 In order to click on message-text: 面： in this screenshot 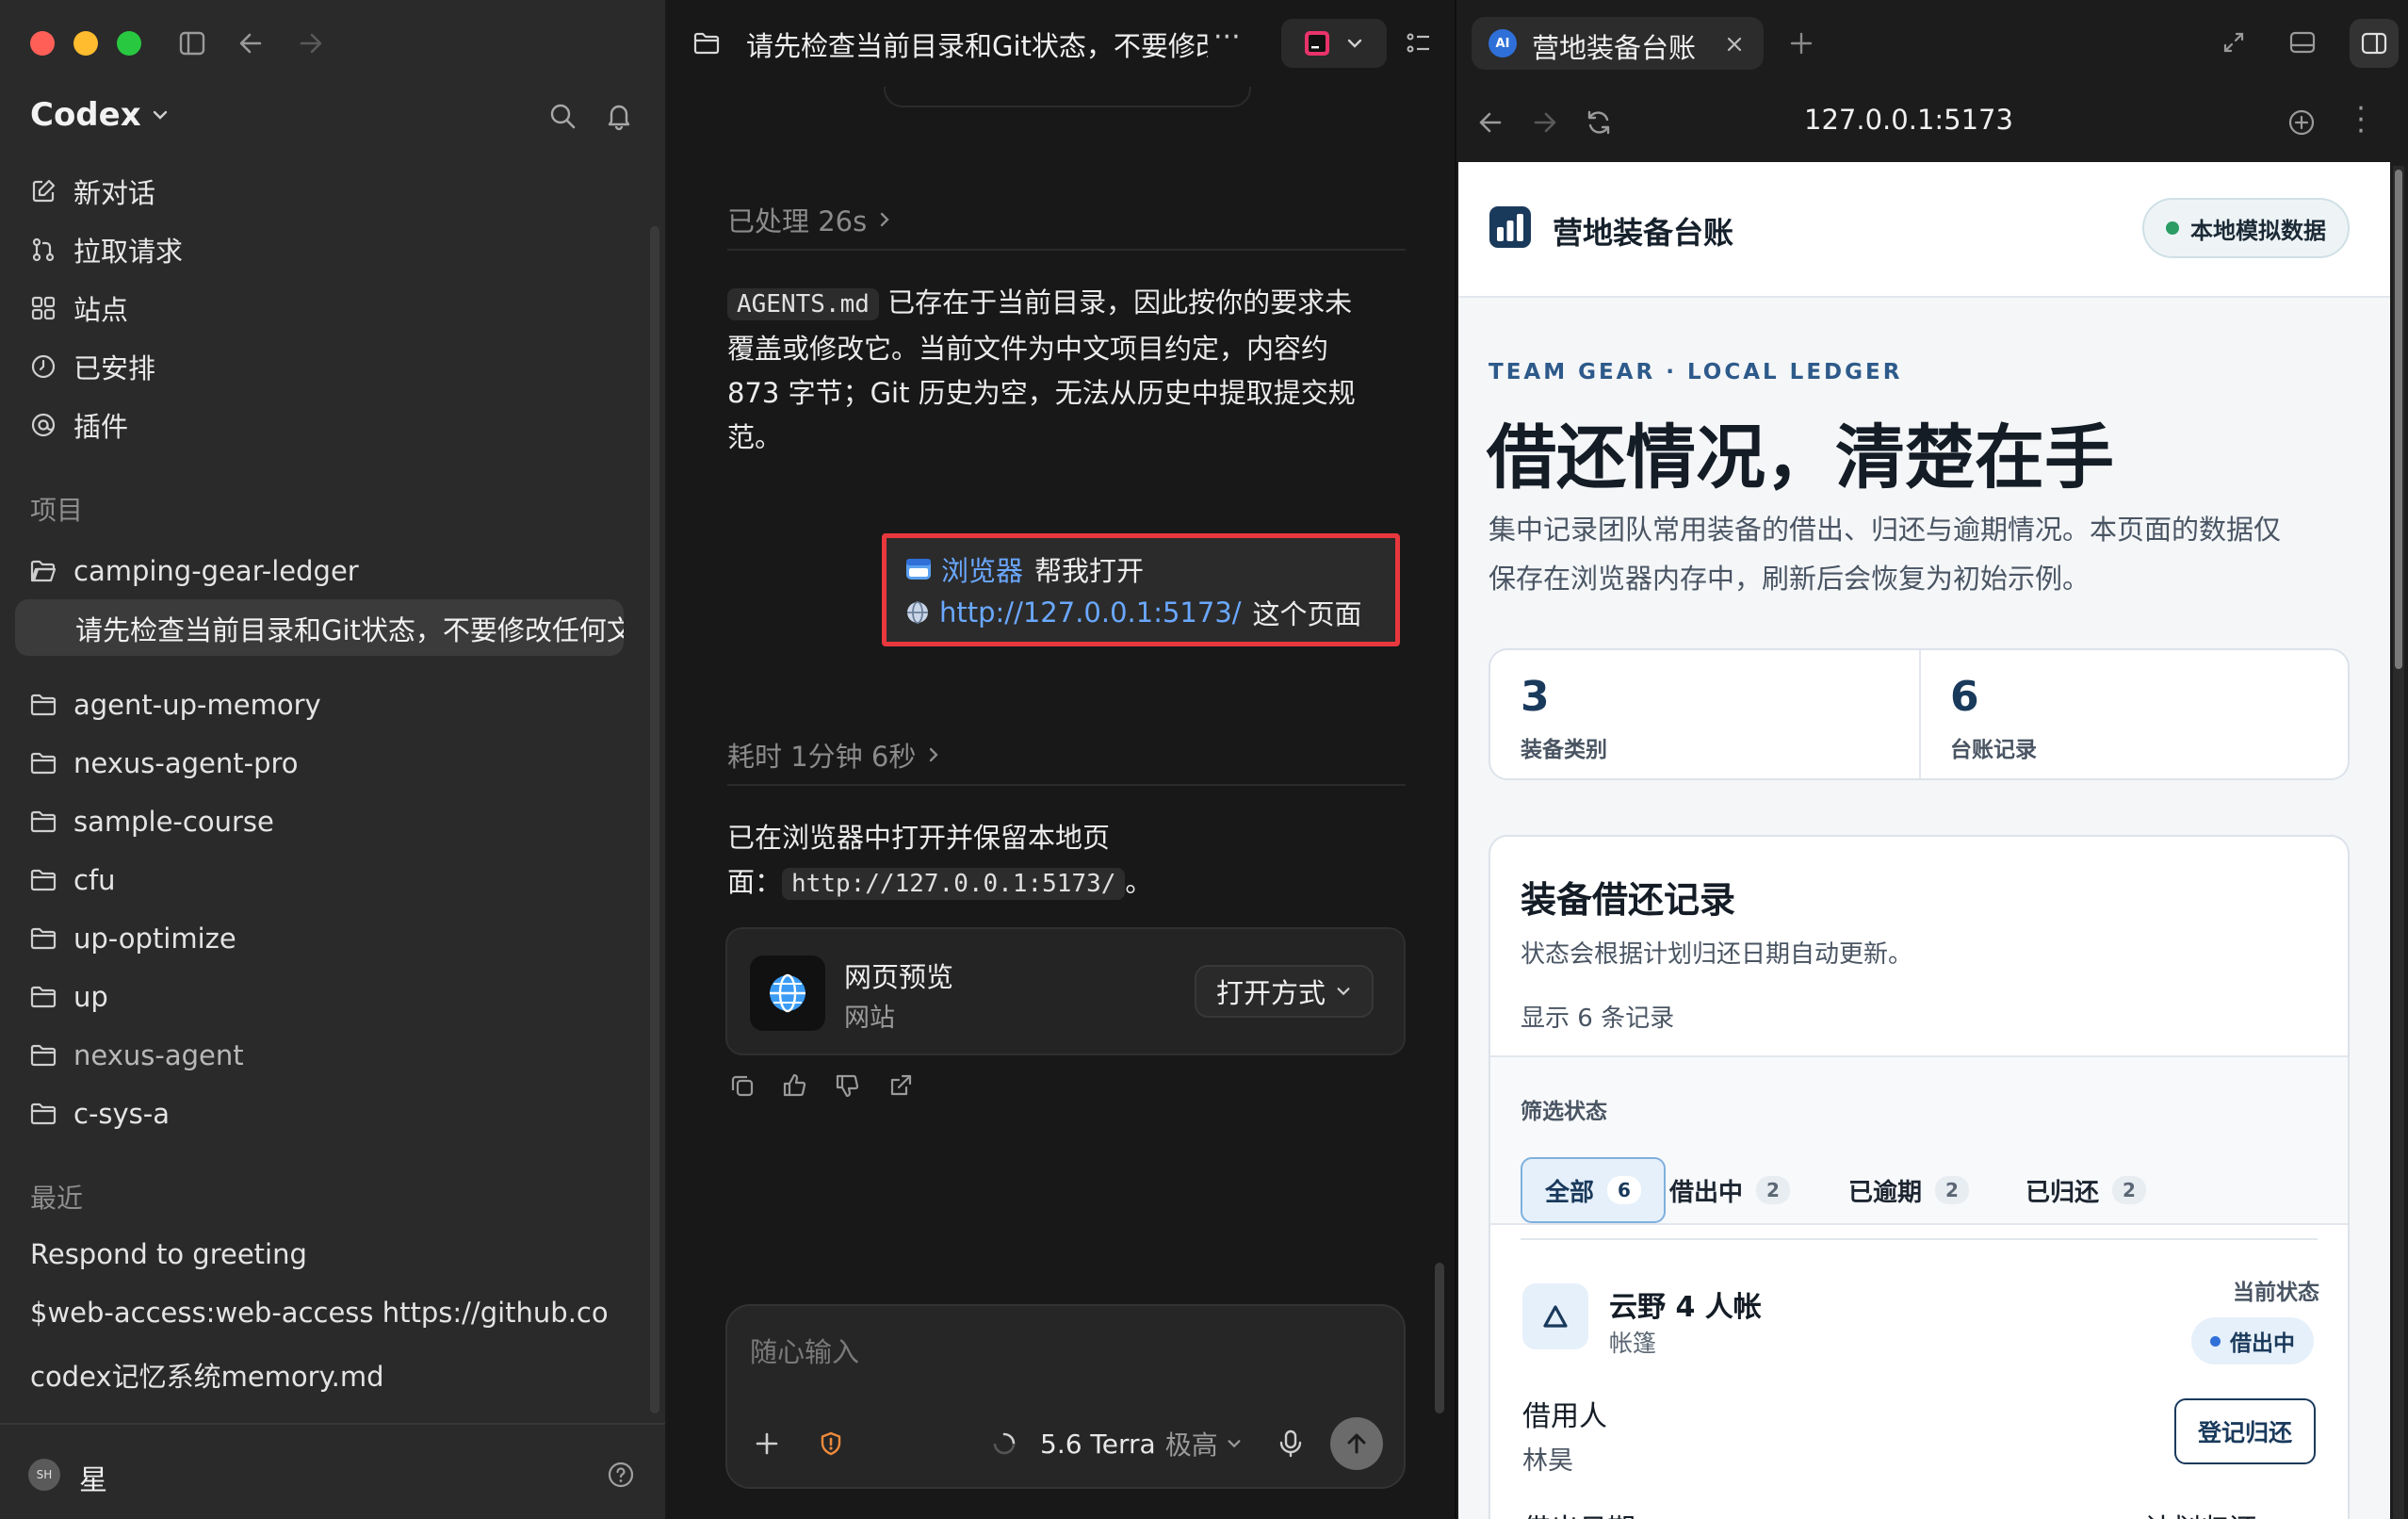, I will do `click(755, 882)`.